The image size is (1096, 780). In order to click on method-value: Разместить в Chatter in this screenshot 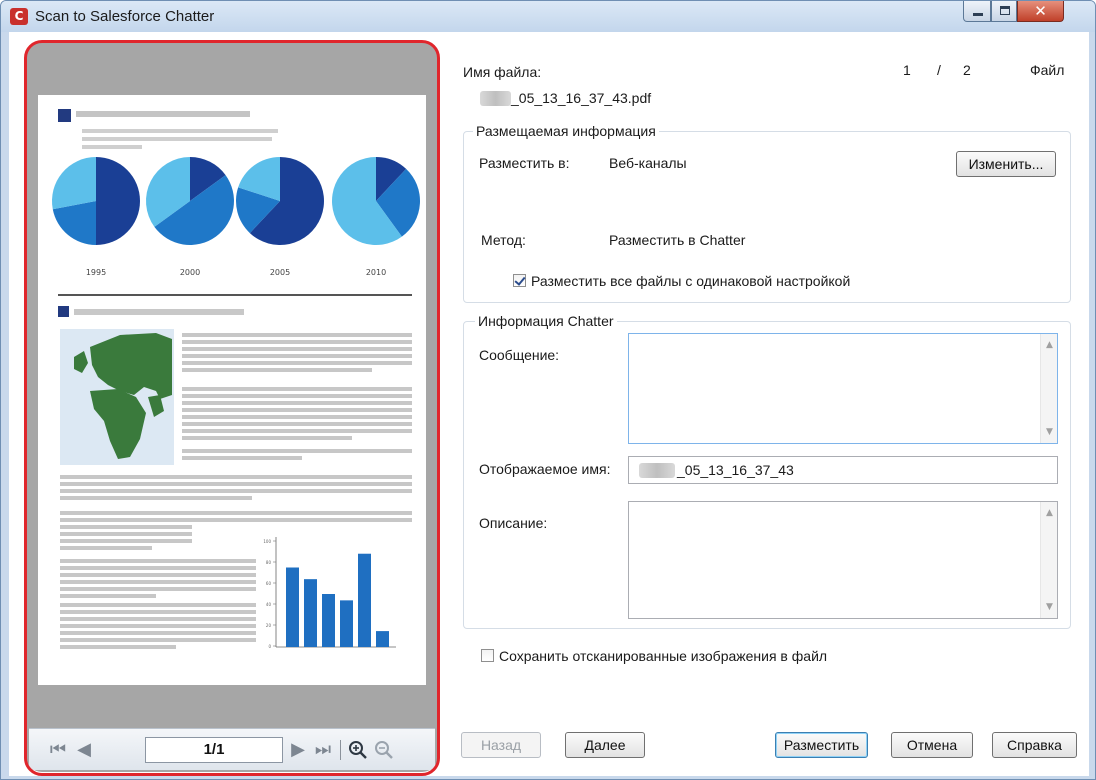, I will do `click(677, 240)`.